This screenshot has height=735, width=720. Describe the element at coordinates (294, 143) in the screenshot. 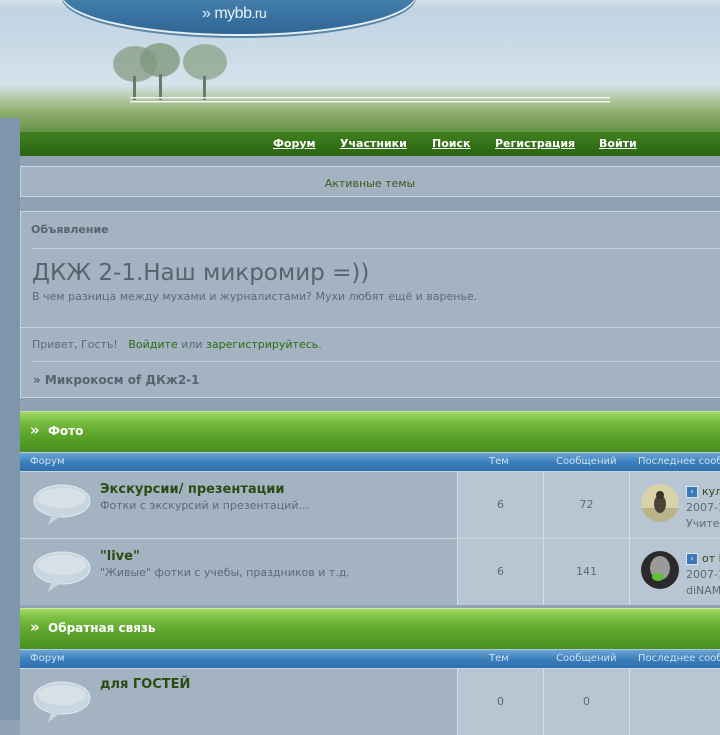

I see `nav-forum: Форум` at that location.